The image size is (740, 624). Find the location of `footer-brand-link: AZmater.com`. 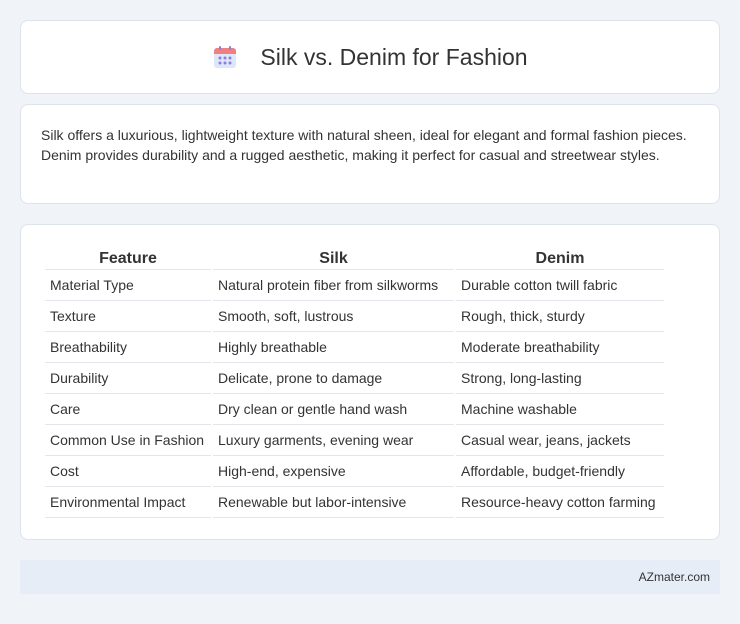

footer-brand-link: AZmater.com is located at coordinates (674, 577).